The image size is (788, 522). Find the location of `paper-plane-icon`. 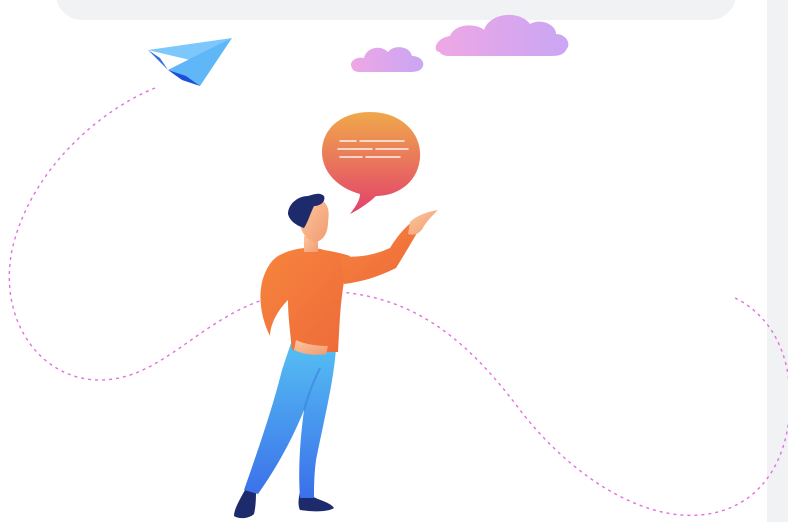

paper-plane-icon is located at coordinates (190, 62).